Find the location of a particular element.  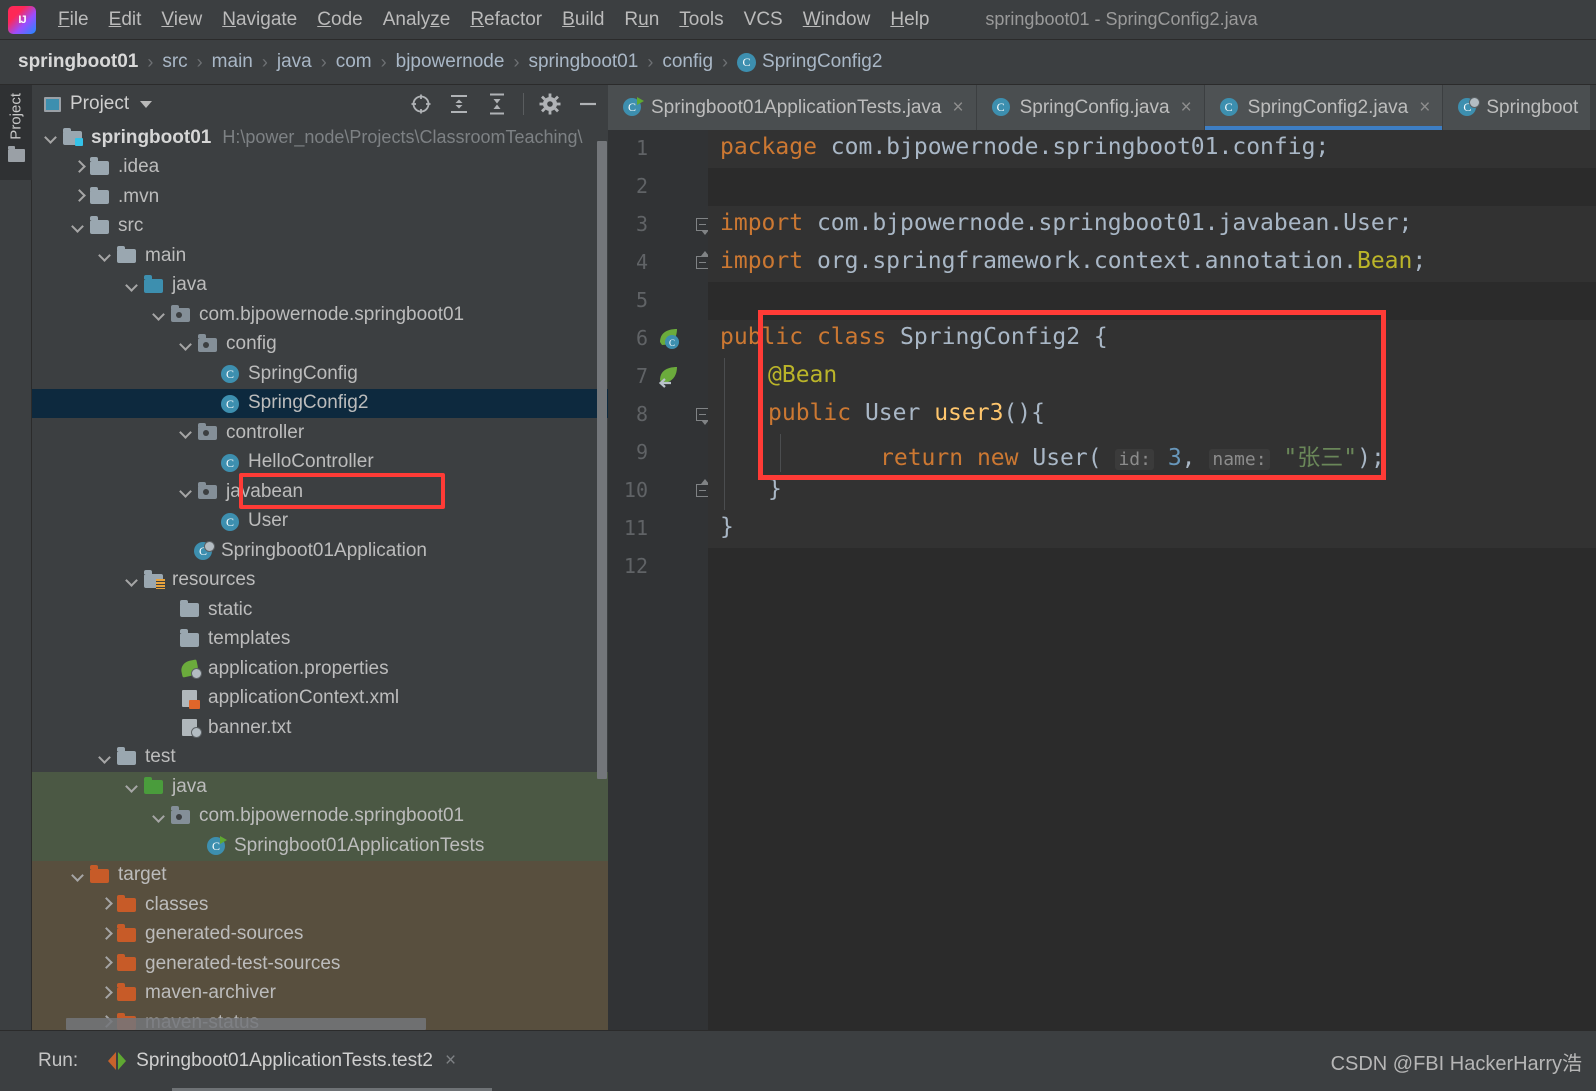

menu-file: File is located at coordinates (73, 20).